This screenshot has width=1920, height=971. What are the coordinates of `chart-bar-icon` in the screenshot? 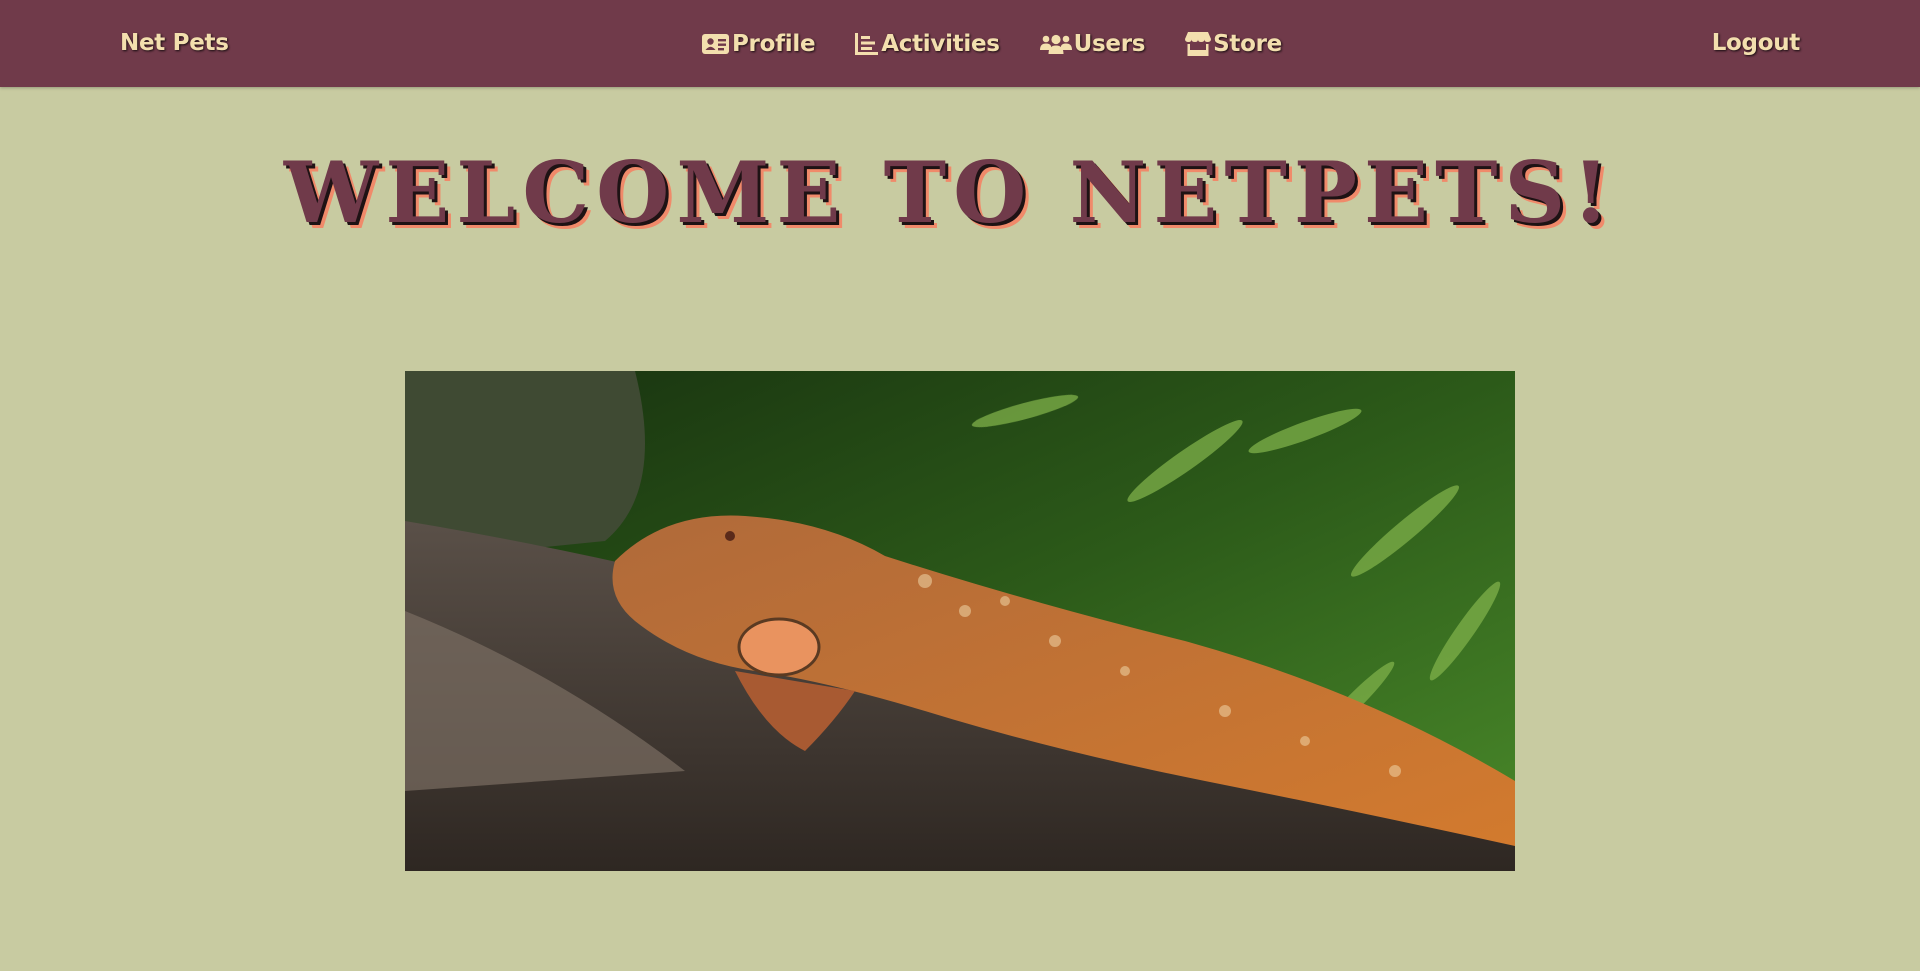 It's located at (868, 43).